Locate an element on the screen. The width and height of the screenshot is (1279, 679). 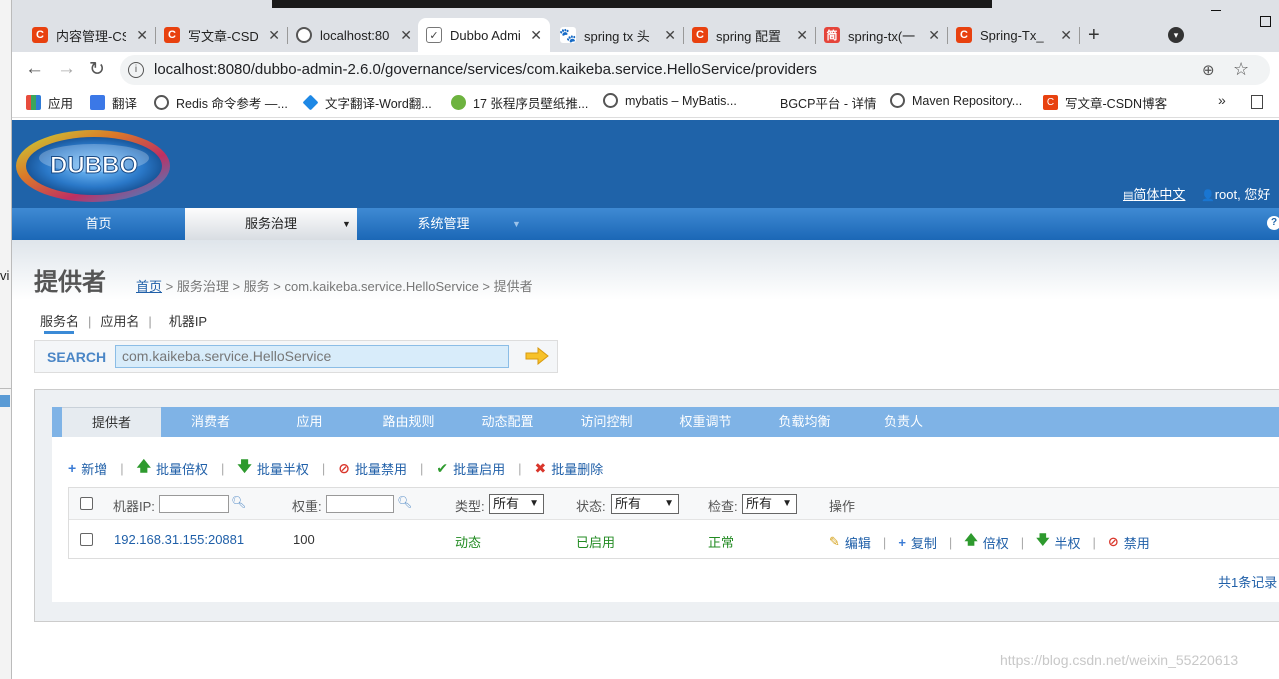
help-icon: ? is located at coordinates (1273, 223).